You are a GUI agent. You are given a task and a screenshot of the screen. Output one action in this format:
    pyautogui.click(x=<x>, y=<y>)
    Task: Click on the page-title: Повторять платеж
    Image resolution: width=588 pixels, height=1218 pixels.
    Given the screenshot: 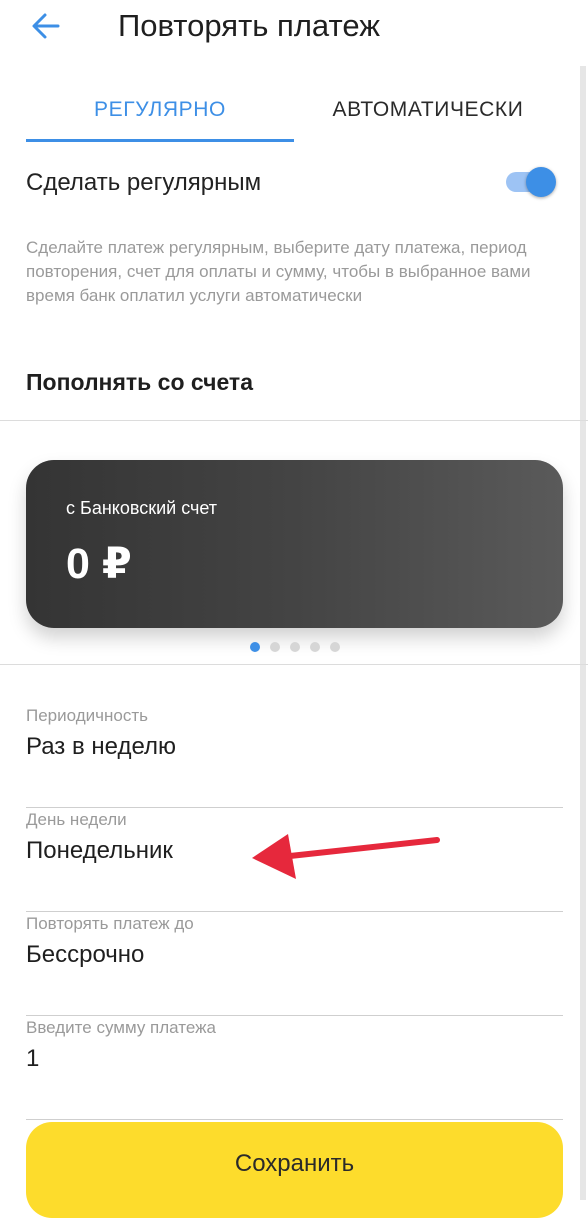 What is the action you would take?
    pyautogui.click(x=249, y=25)
    